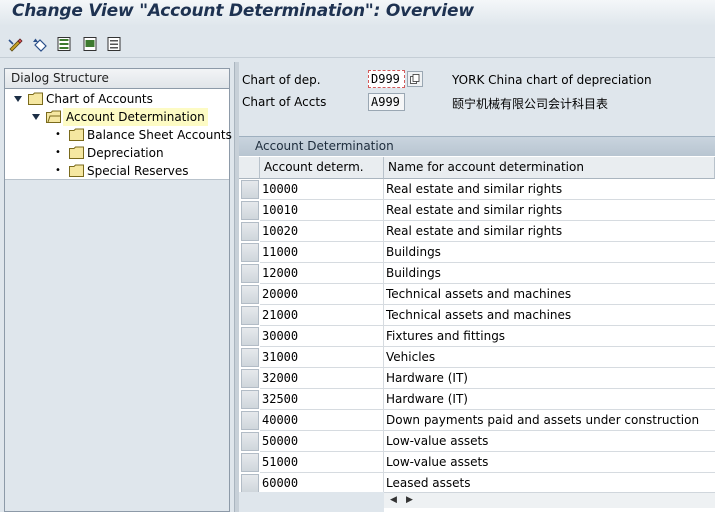  Describe the element at coordinates (53, 116) in the screenshot. I see `open-folder-icon` at that location.